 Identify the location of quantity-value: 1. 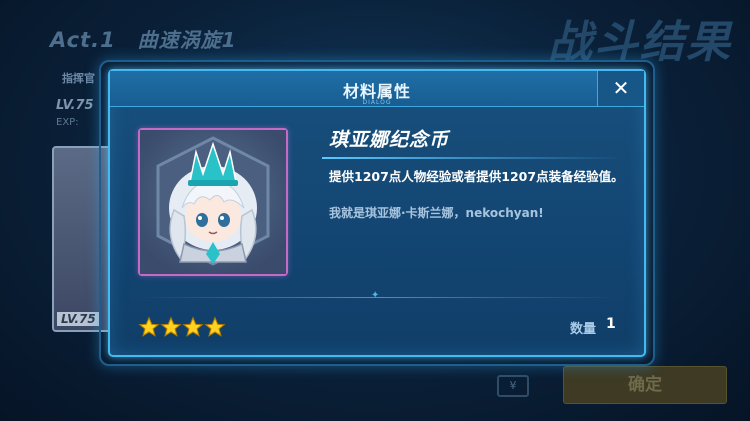
(611, 324).